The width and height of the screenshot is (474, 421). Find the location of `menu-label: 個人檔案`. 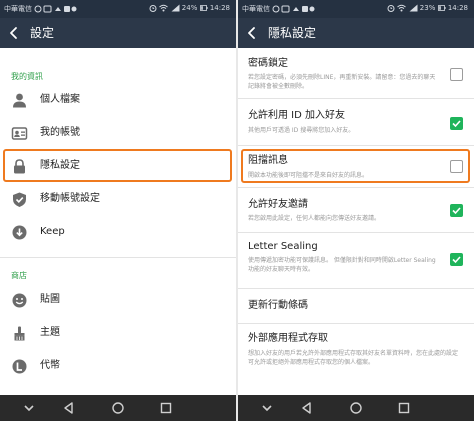

menu-label: 個人檔案 is located at coordinates (60, 99).